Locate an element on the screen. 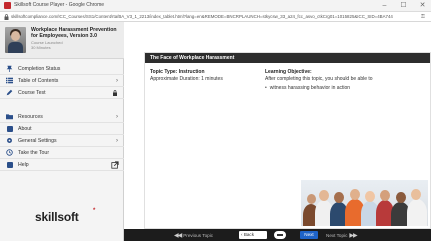 The image size is (431, 241). folder-icon is located at coordinates (9, 116).